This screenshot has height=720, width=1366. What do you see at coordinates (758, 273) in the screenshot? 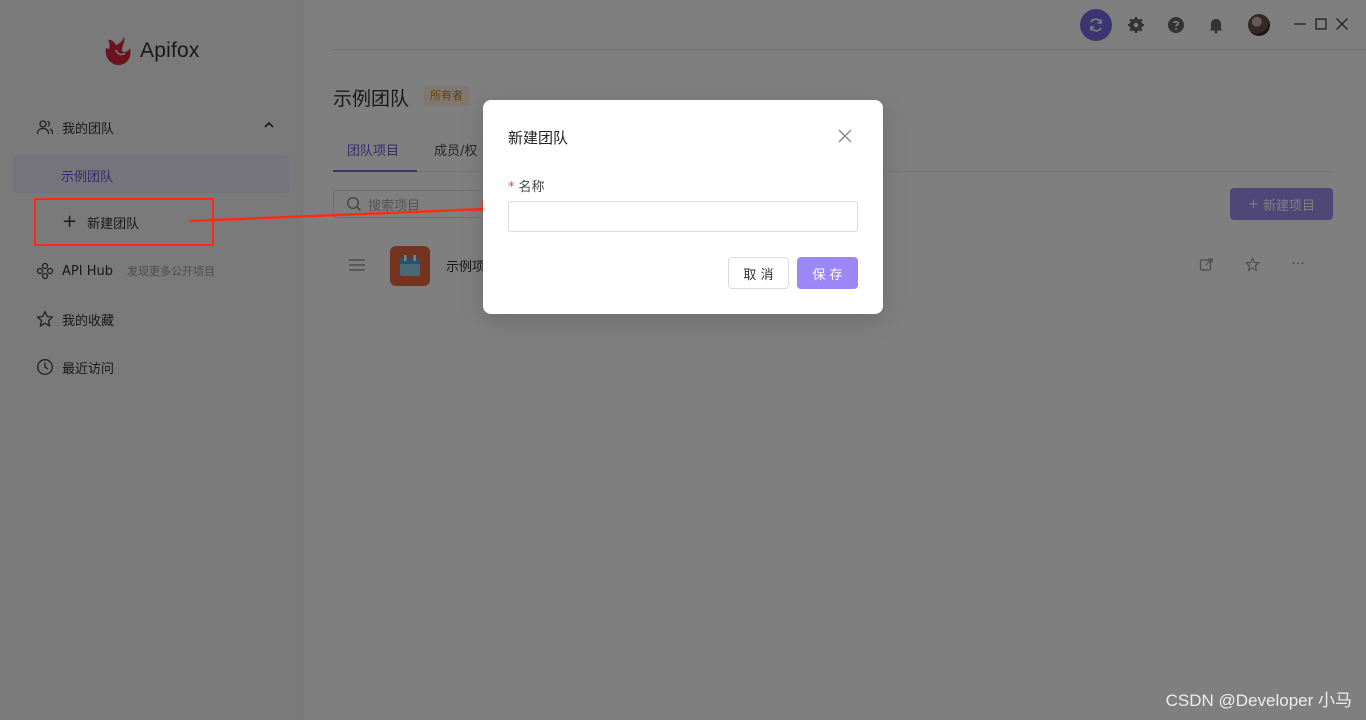
I see `cancel-button: 取 消` at bounding box center [758, 273].